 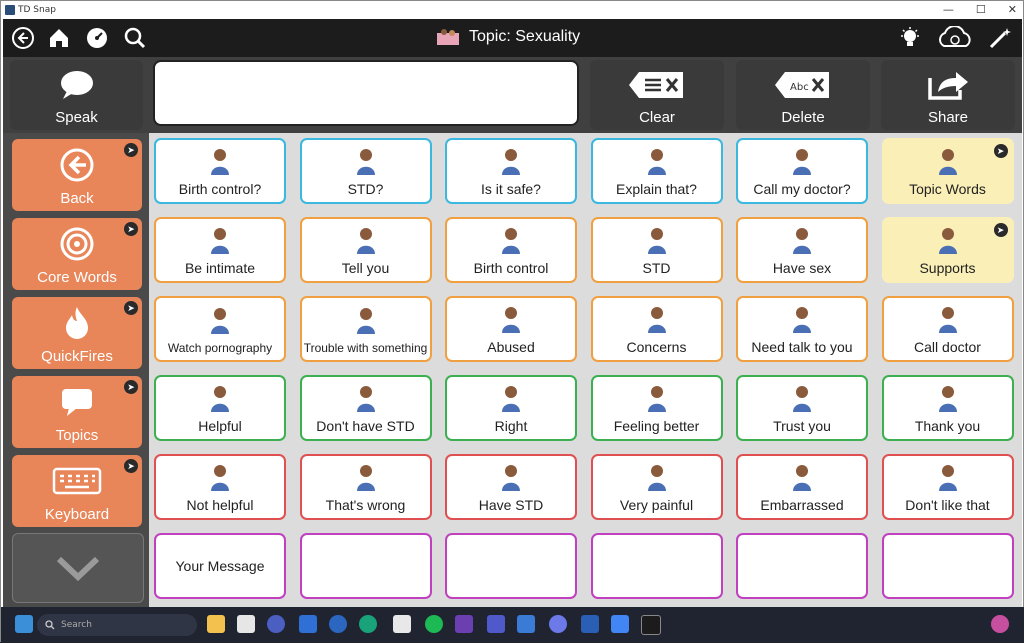 I want to click on maximize-icon: ☐, so click(x=981, y=10).